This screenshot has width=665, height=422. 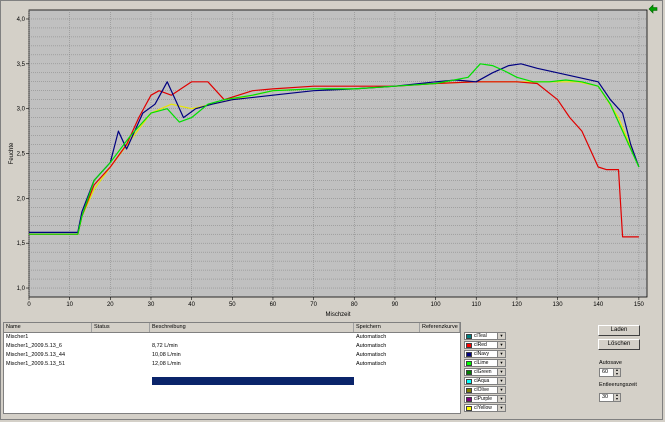 What do you see at coordinates (313, 305) in the screenshot?
I see `x-tick-label: 70` at bounding box center [313, 305].